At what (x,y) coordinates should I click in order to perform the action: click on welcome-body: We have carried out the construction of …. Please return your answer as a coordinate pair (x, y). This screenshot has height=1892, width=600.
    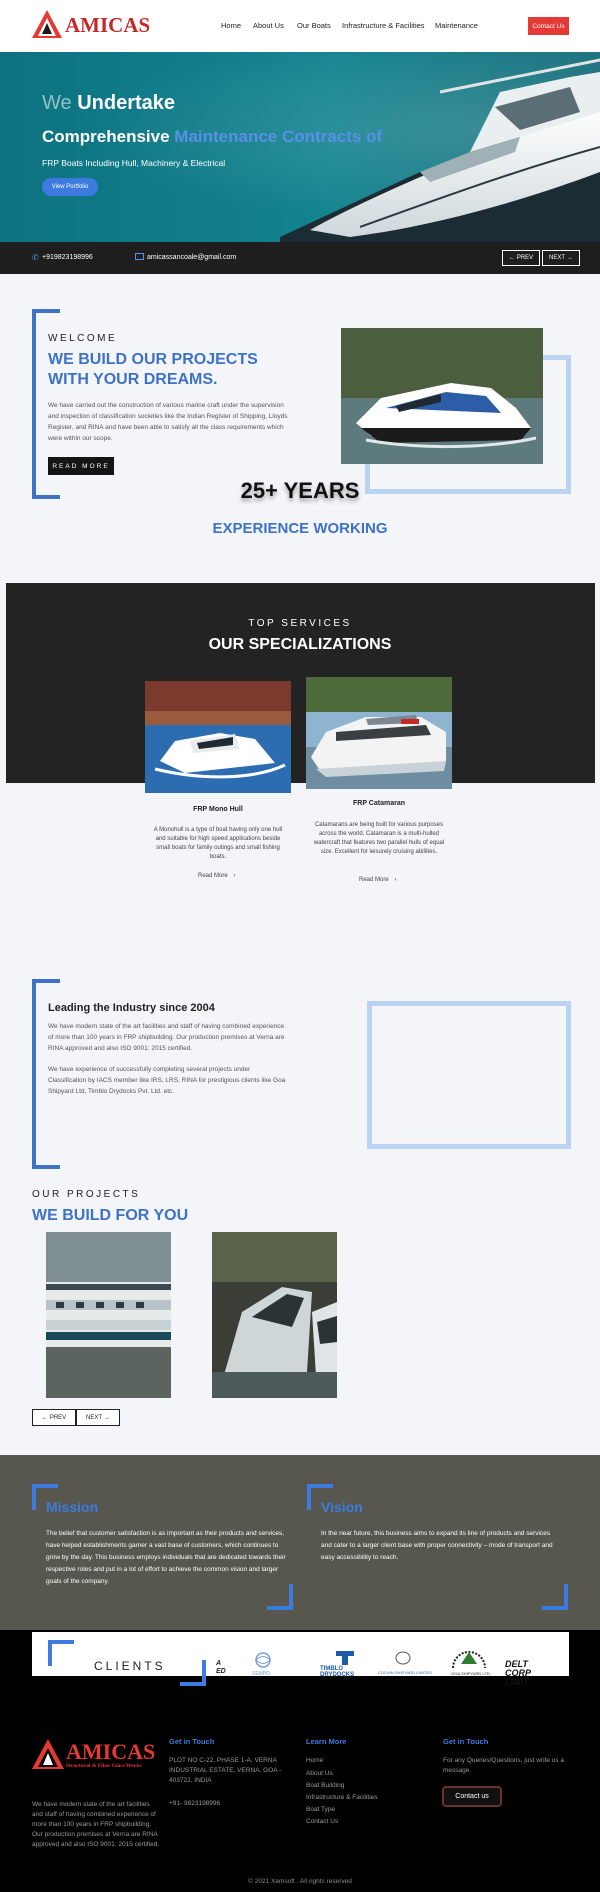
    Looking at the image, I should click on (168, 422).